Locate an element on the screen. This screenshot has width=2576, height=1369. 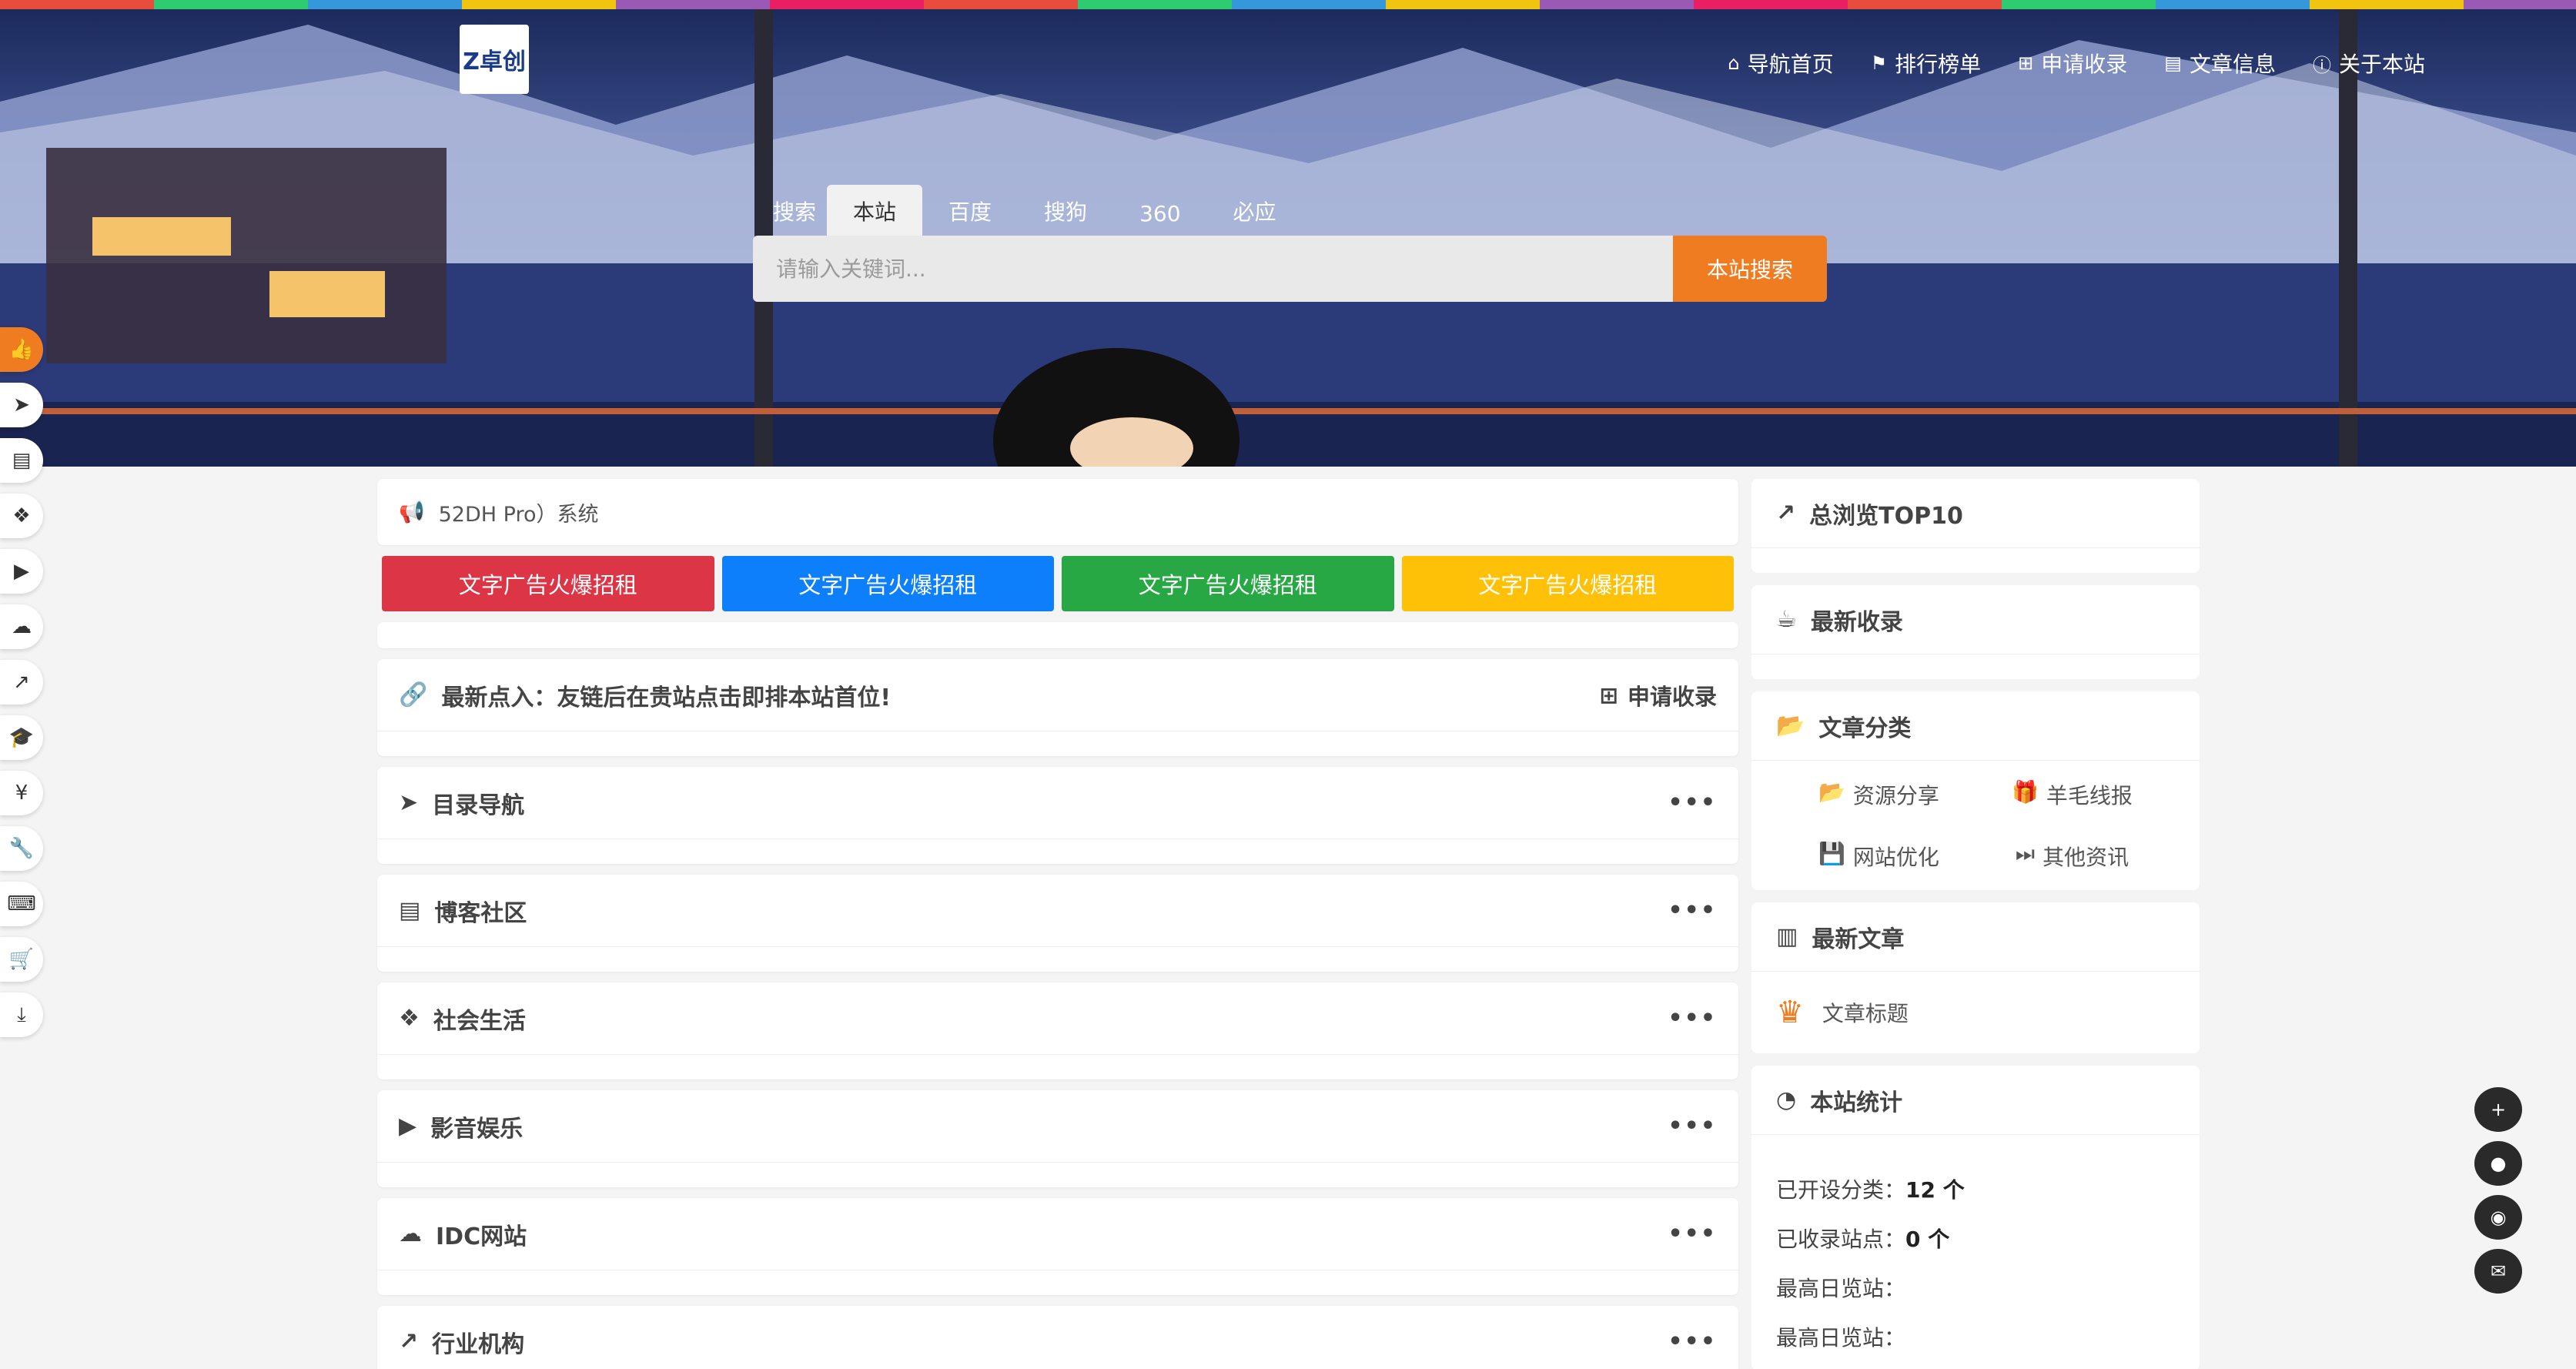
home-icon: ⌂ is located at coordinates (1734, 63).